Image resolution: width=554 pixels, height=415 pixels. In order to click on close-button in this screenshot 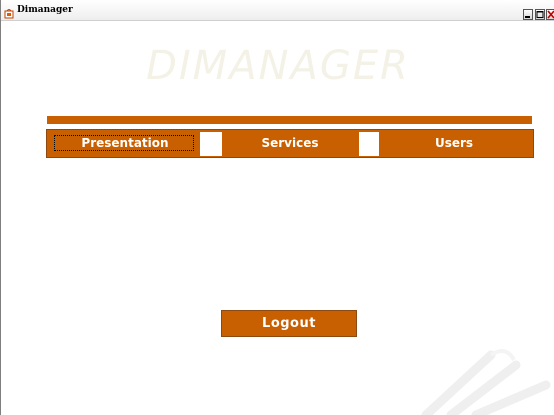, I will do `click(550, 14)`.